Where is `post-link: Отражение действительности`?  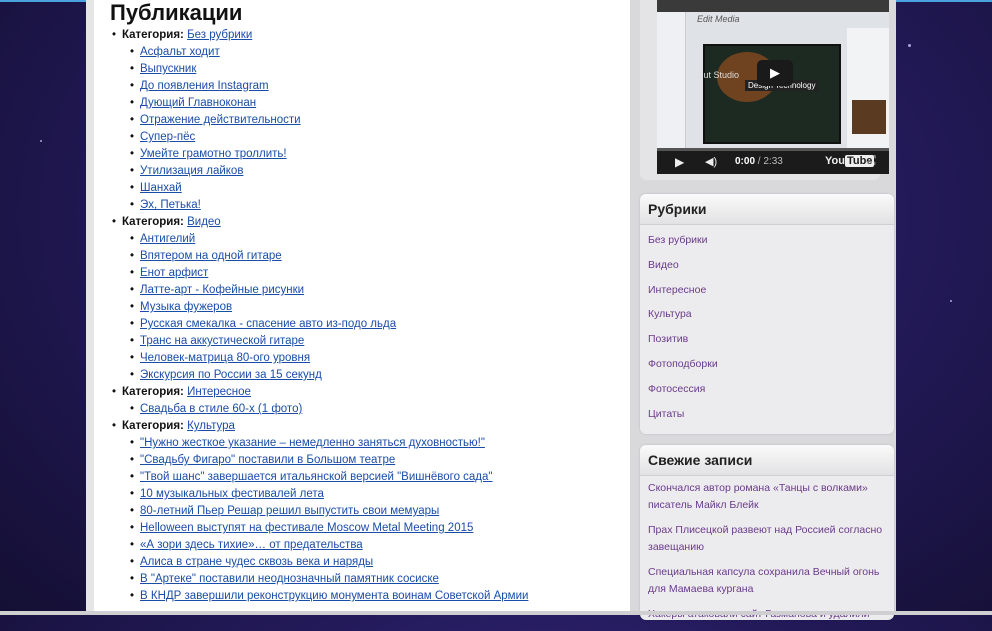
post-link: Отражение действительности is located at coordinates (220, 120).